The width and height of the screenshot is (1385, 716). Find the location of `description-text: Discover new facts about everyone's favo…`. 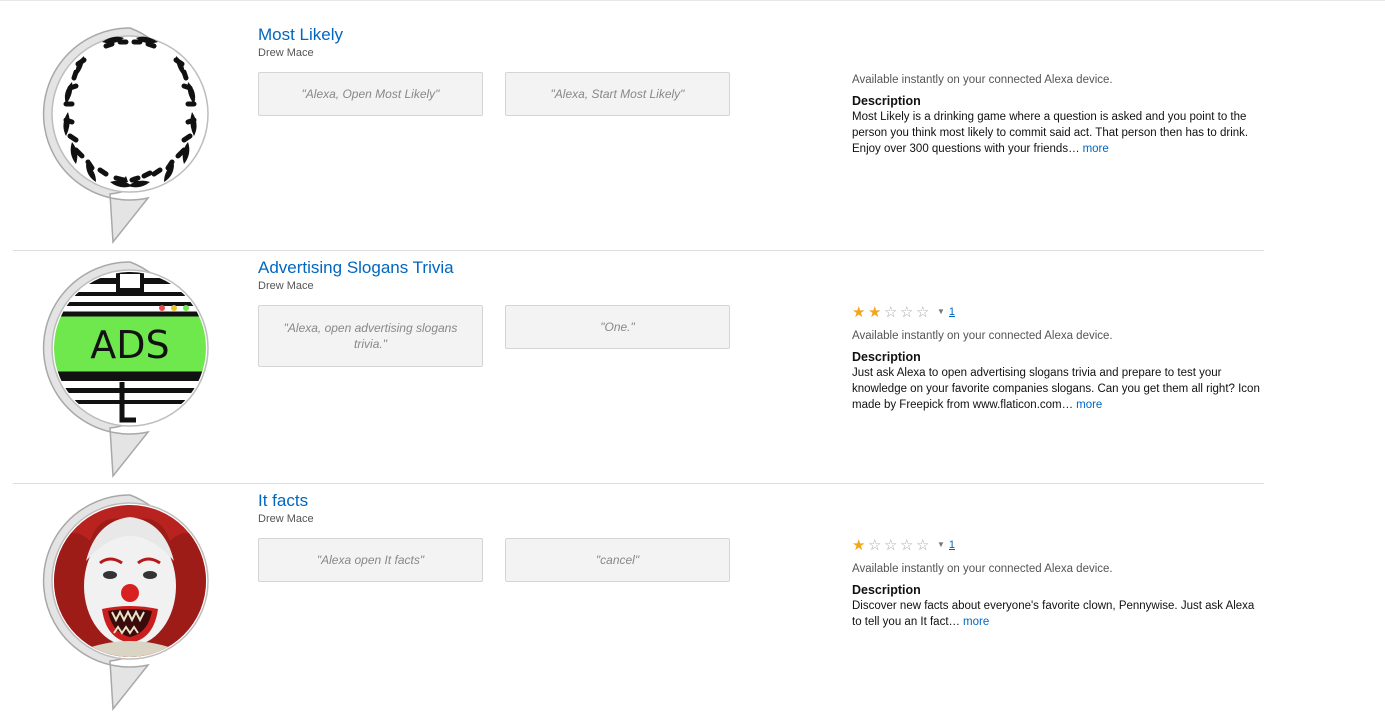

description-text: Discover new facts about everyone's favo… is located at coordinates (1057, 614).